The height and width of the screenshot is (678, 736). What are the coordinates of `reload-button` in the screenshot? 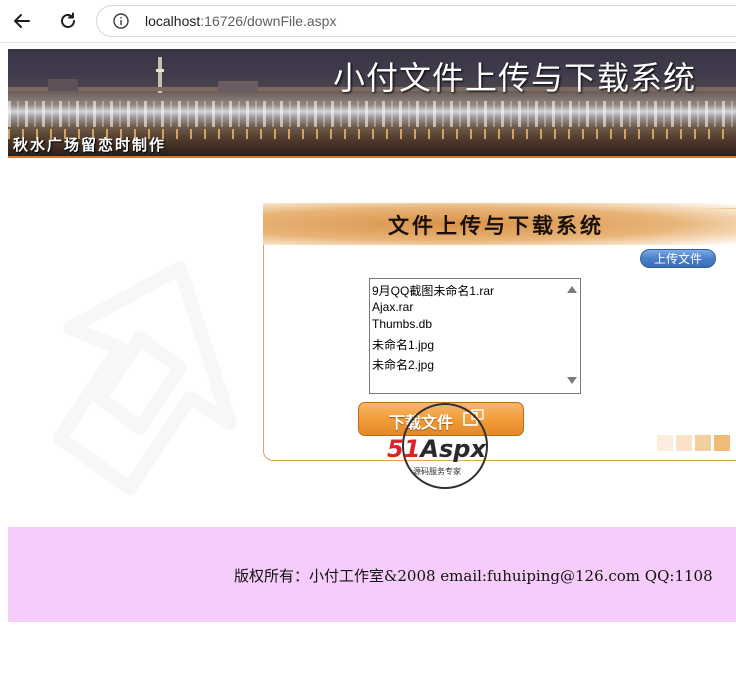 It's located at (68, 21).